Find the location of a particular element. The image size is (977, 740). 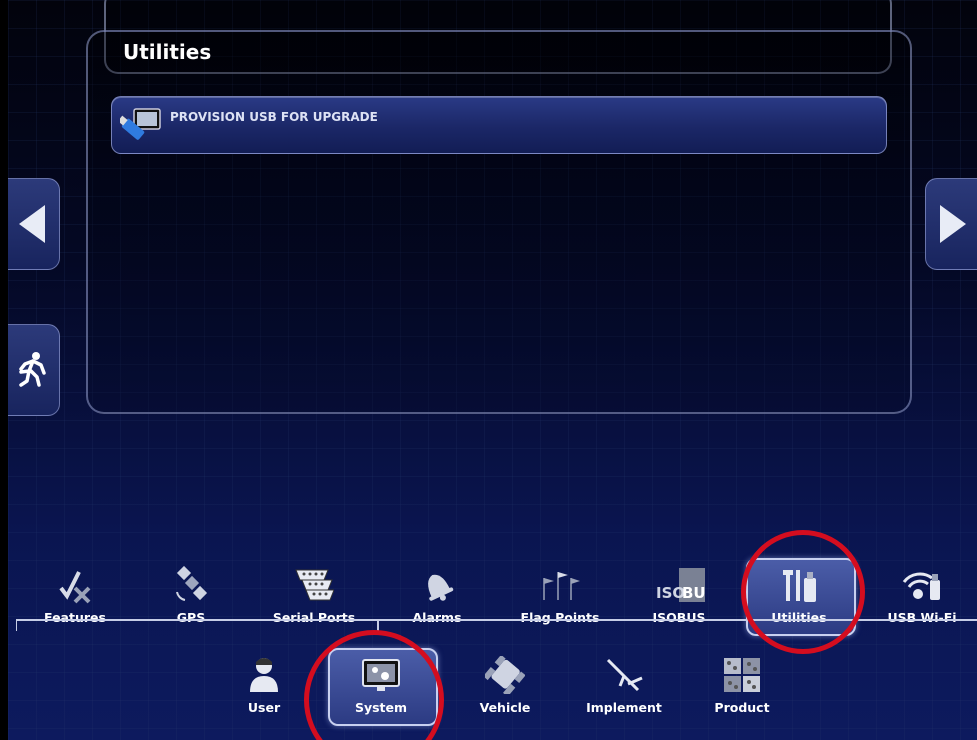

provision-usb-item: PROVISION USB FOR UPGRADE is located at coordinates (499, 125).